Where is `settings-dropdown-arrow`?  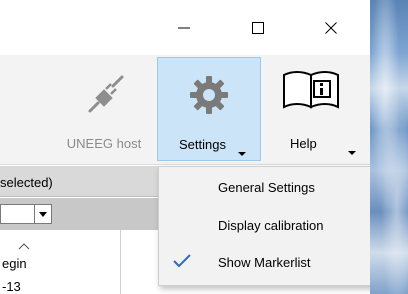 settings-dropdown-arrow is located at coordinates (242, 154).